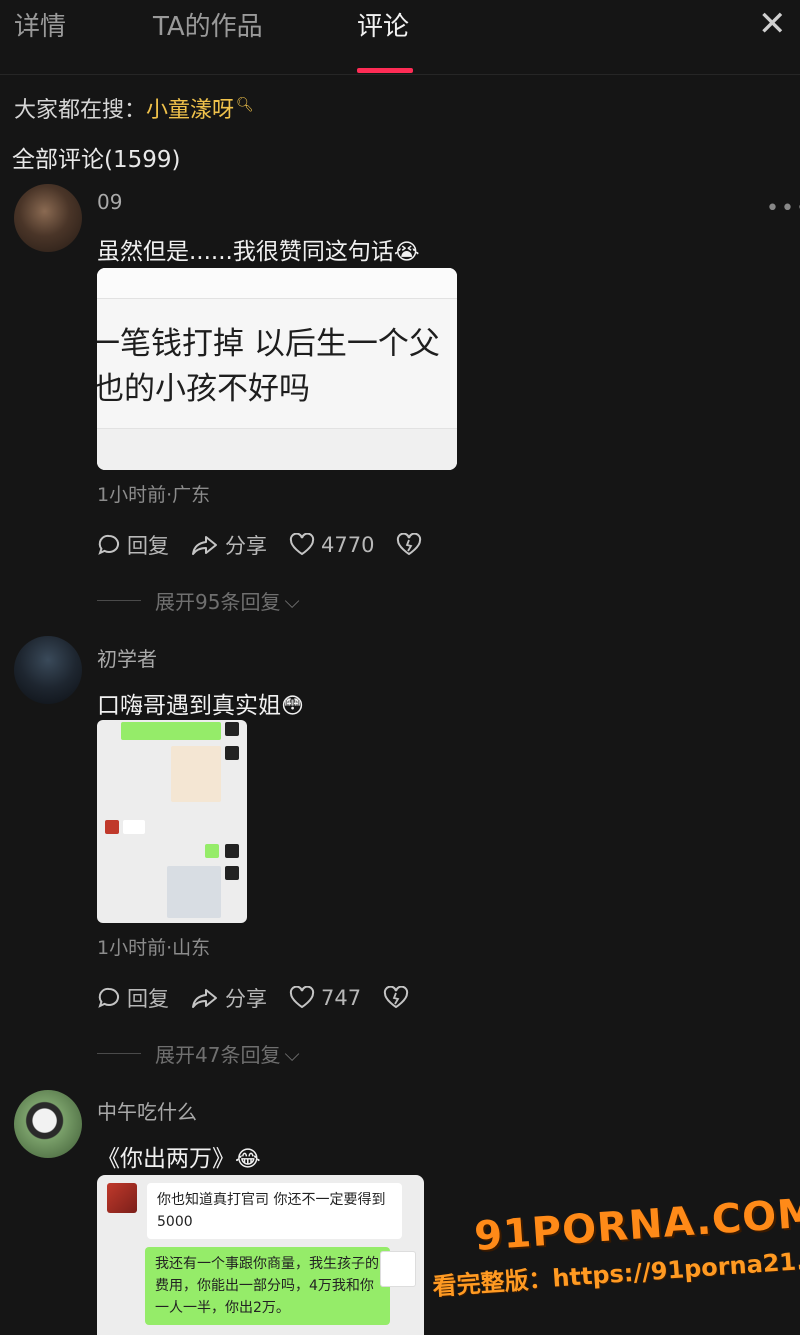  Describe the element at coordinates (274, 1211) in the screenshot. I see `chat-bubble-left: 你也知道真打官司 你还不一定要得到 5000` at that location.